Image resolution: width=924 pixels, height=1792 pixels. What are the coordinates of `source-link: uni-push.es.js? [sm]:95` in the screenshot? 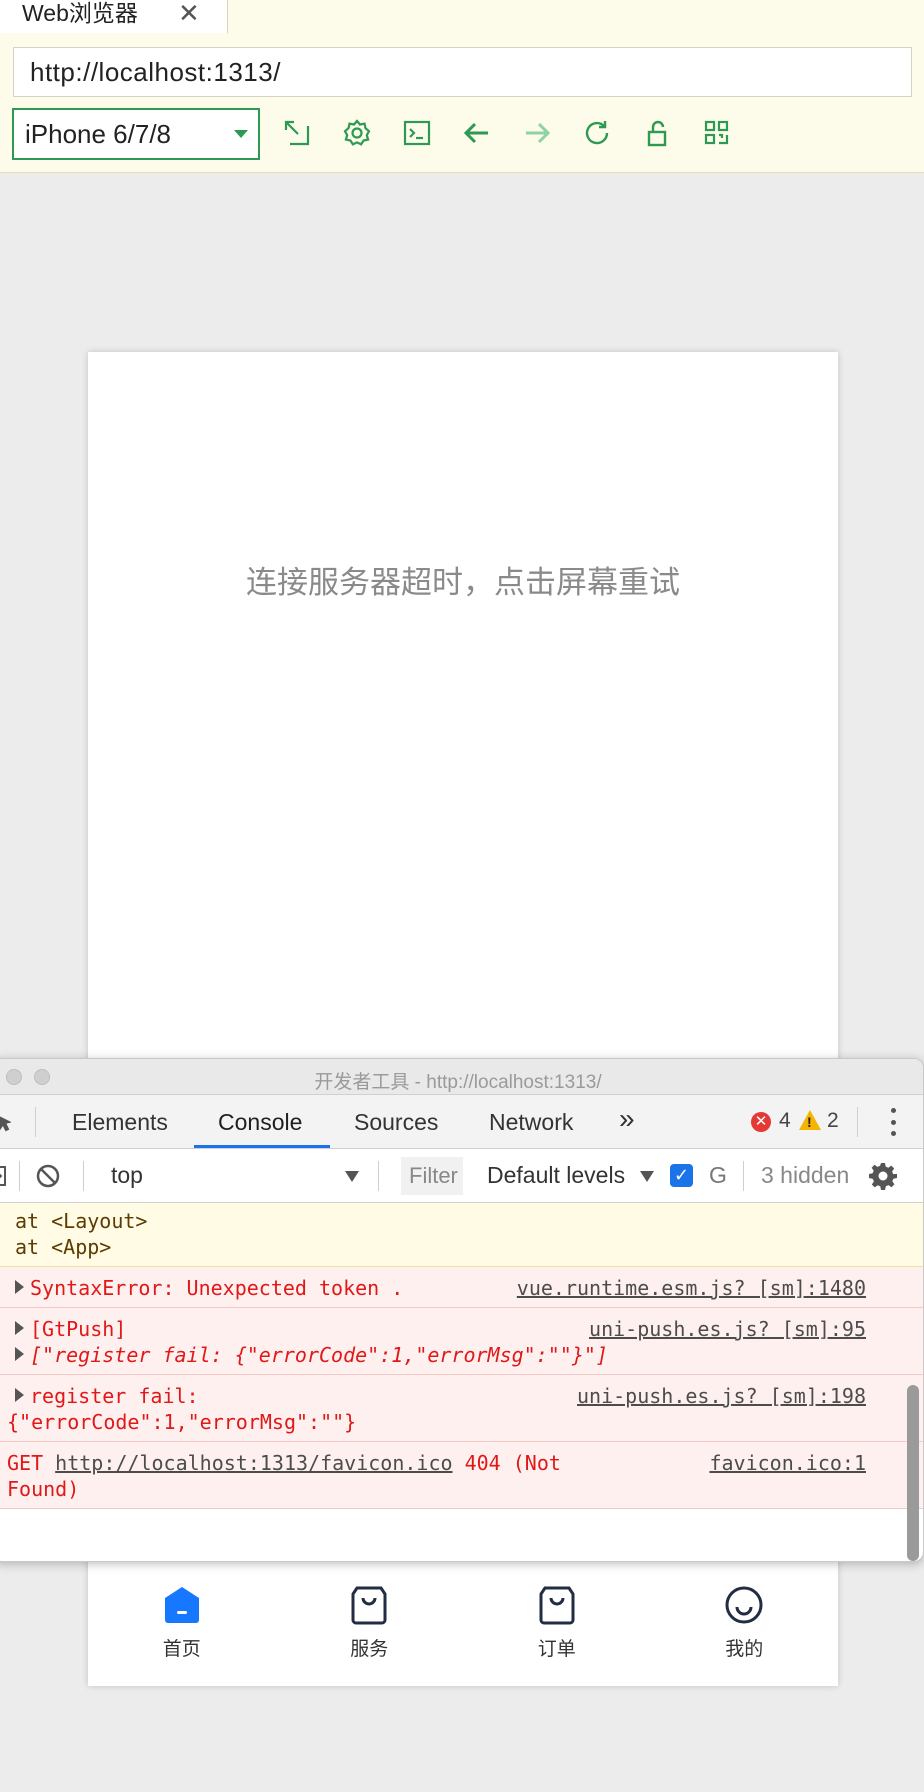 It's located at (727, 1329).